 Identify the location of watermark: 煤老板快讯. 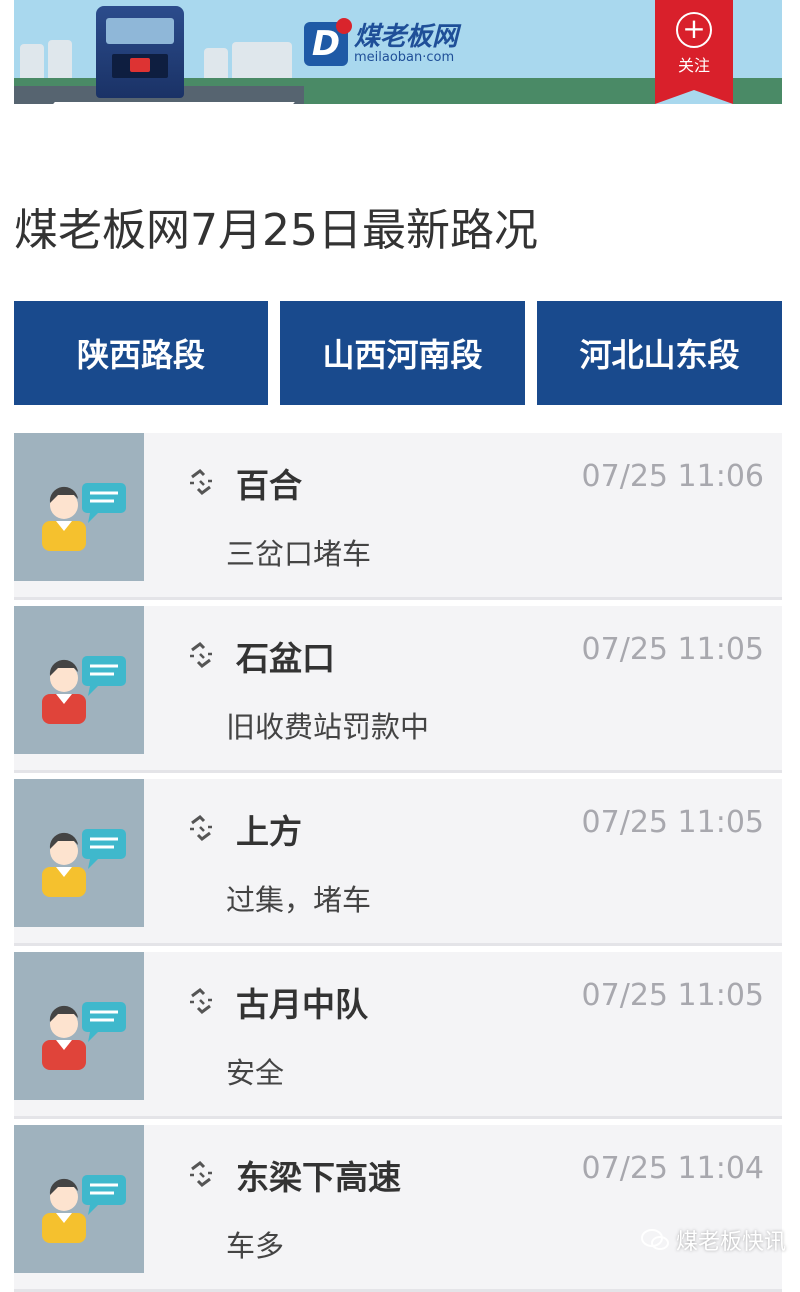
(713, 1240).